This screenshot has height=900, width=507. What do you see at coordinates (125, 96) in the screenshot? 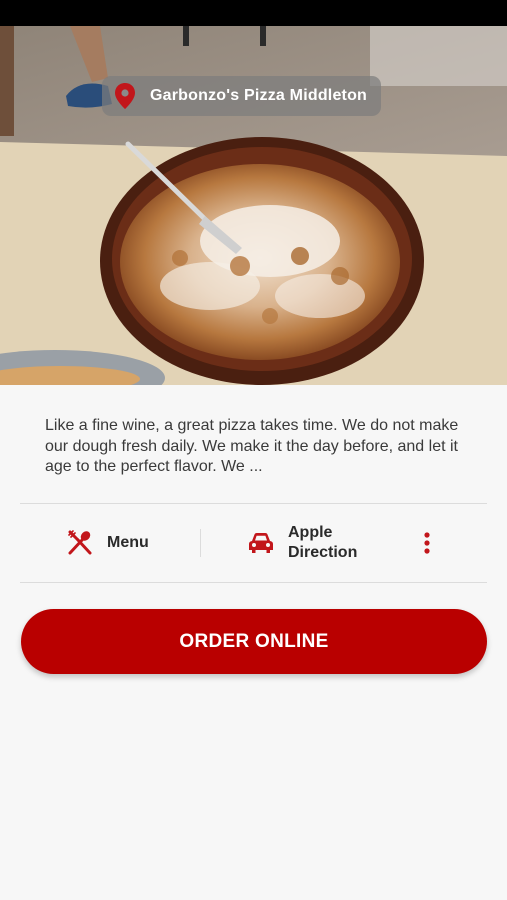
I see `location-pin-icon` at bounding box center [125, 96].